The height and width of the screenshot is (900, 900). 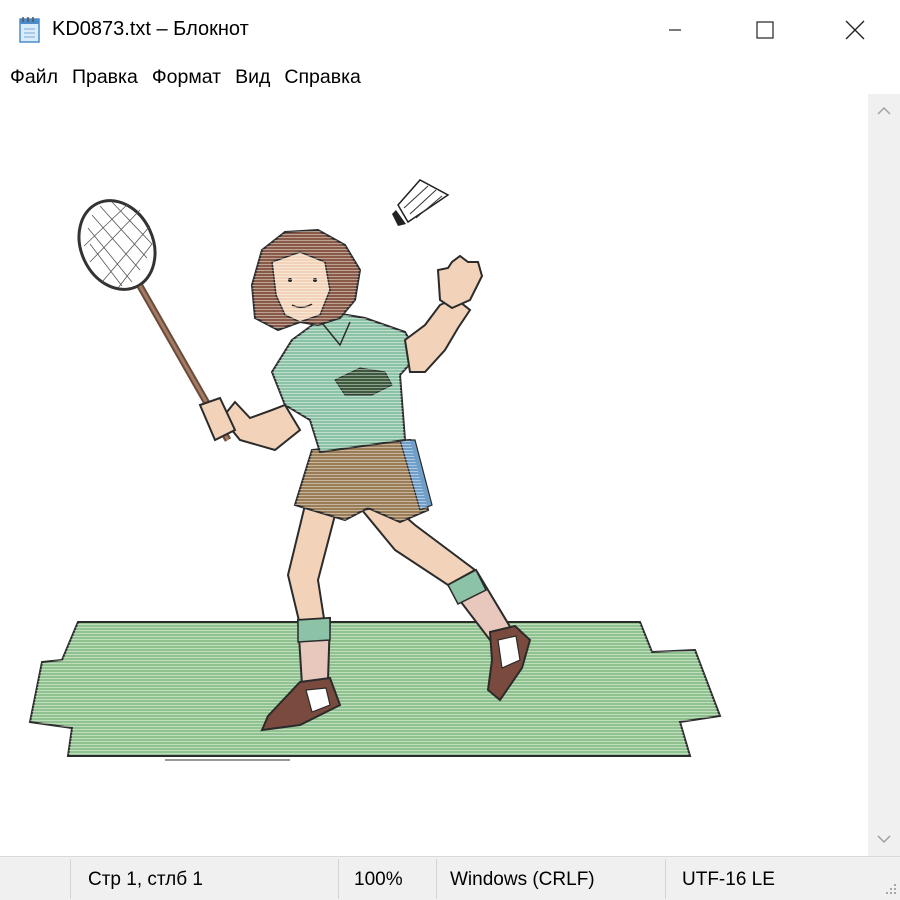 I want to click on scroll-up-button, so click(x=884, y=111).